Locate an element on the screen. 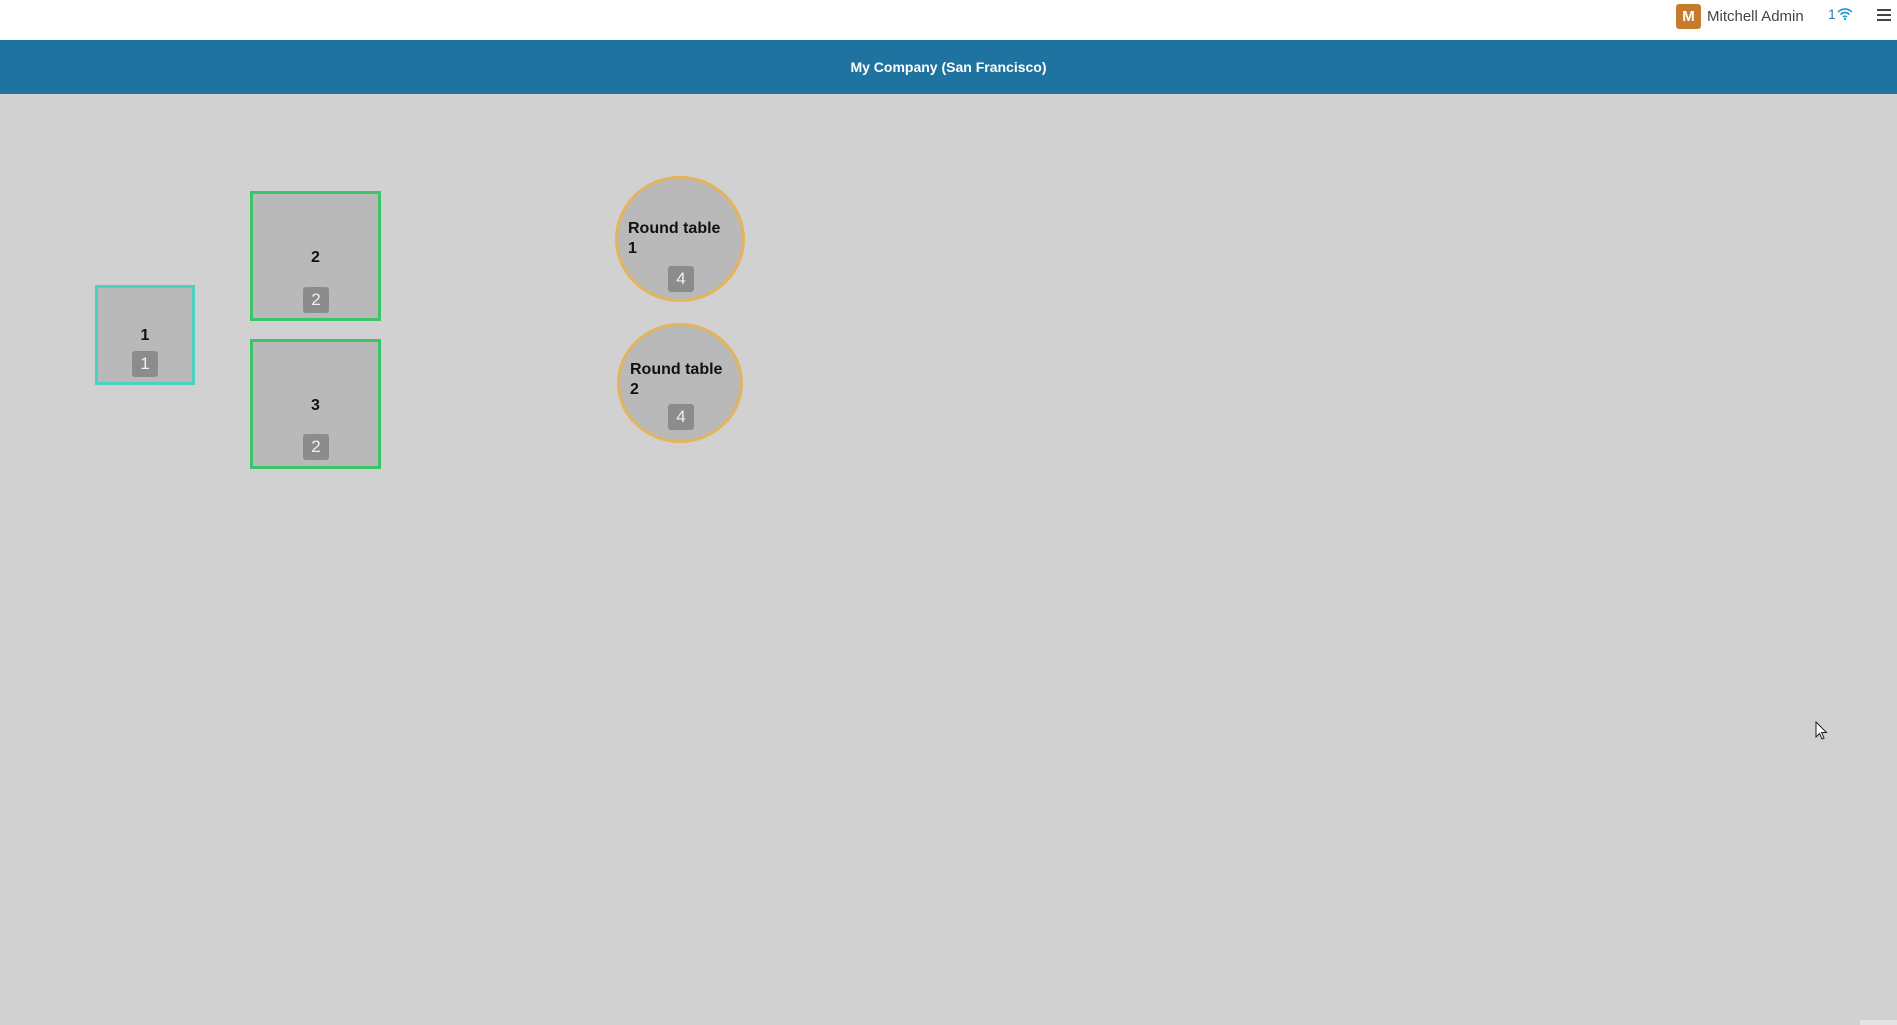 Image resolution: width=1897 pixels, height=1025 pixels. table-1: 1 1 is located at coordinates (145, 335).